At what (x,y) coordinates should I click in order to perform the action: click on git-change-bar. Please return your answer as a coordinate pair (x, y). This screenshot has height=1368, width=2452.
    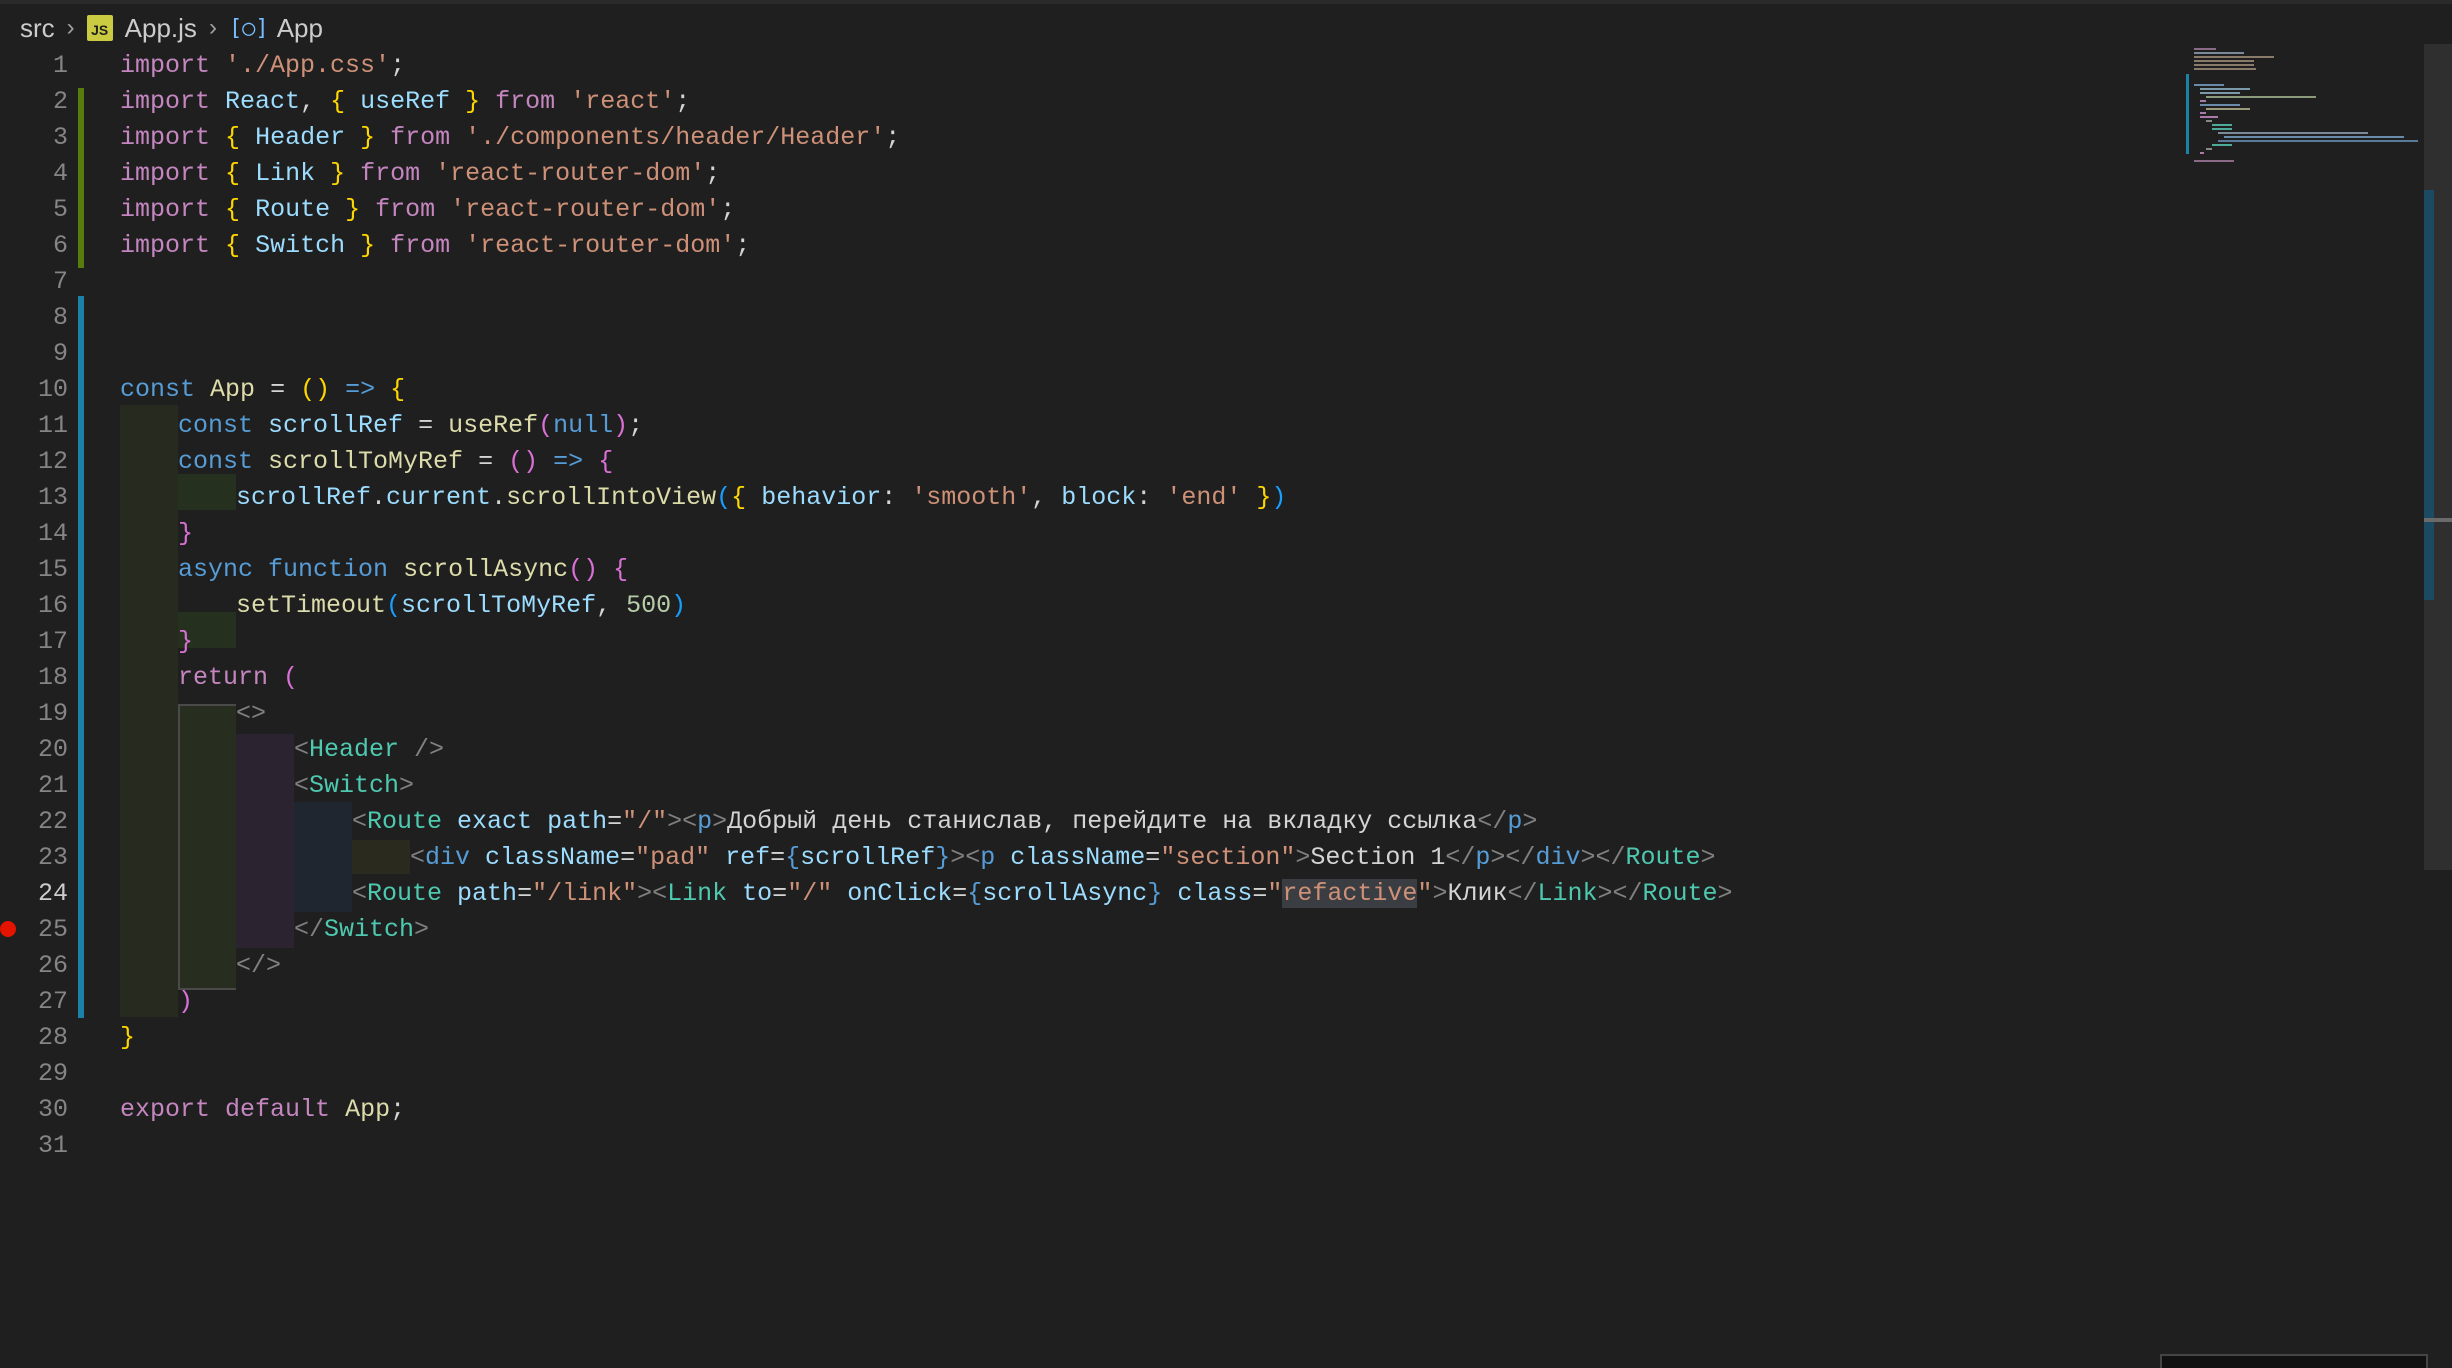
    Looking at the image, I should click on (81, 657).